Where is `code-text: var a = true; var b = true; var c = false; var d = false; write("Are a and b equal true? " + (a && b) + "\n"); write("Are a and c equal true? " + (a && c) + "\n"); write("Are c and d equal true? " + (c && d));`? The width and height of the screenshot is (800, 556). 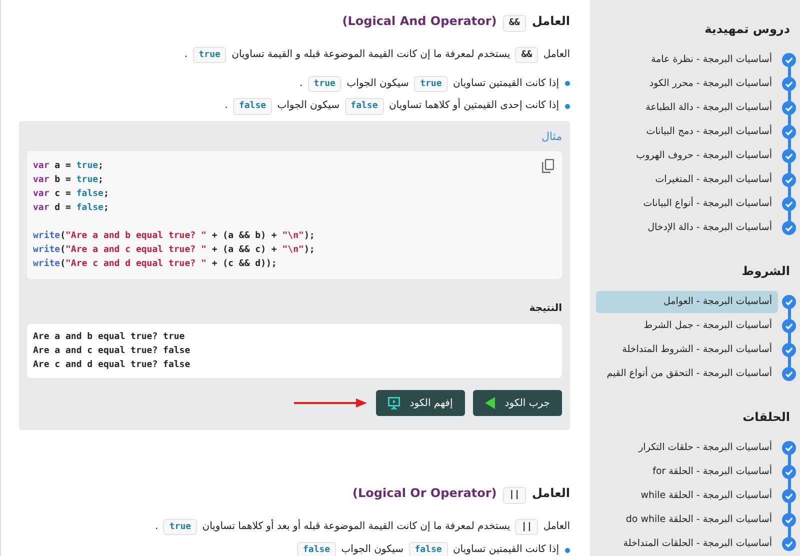 code-text: var a = true; var b = true; var c = false; var d = false; write("Are a and b equal true? " + (a && b) + "\n"); write("Are a and c equal true? " + (a && c) + "\n"); write("Are c and d equal true? " + (c && d)); is located at coordinates (174, 216).